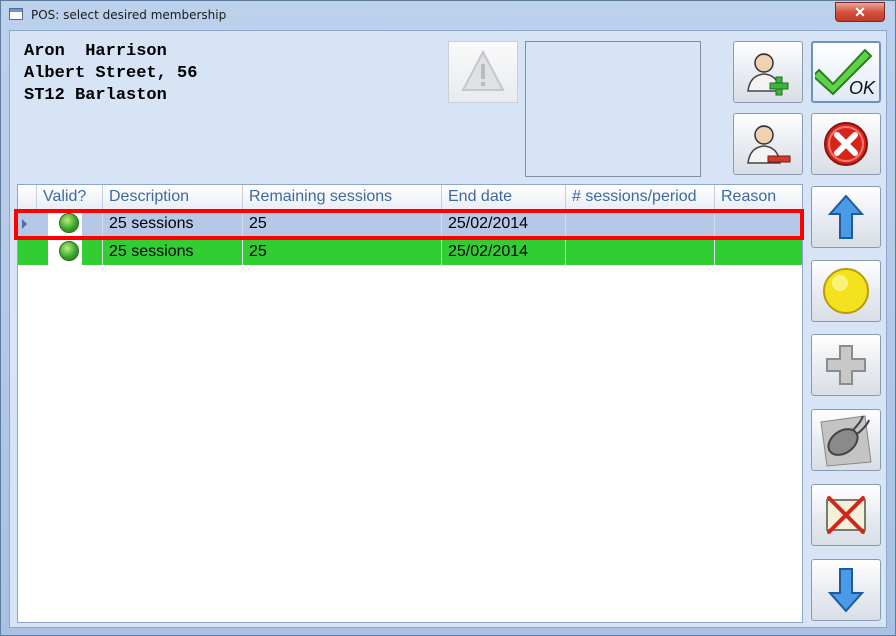  I want to click on warning-button, so click(483, 72).